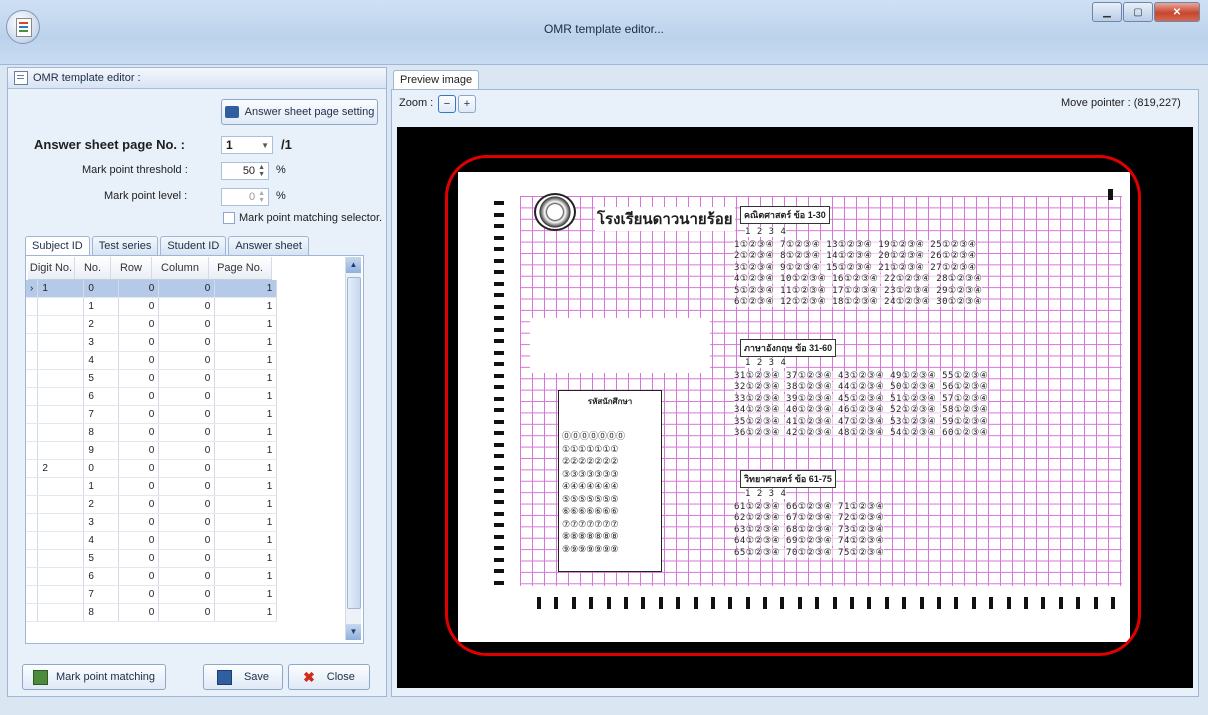  What do you see at coordinates (240, 268) in the screenshot?
I see `col-header-page: Page No.` at bounding box center [240, 268].